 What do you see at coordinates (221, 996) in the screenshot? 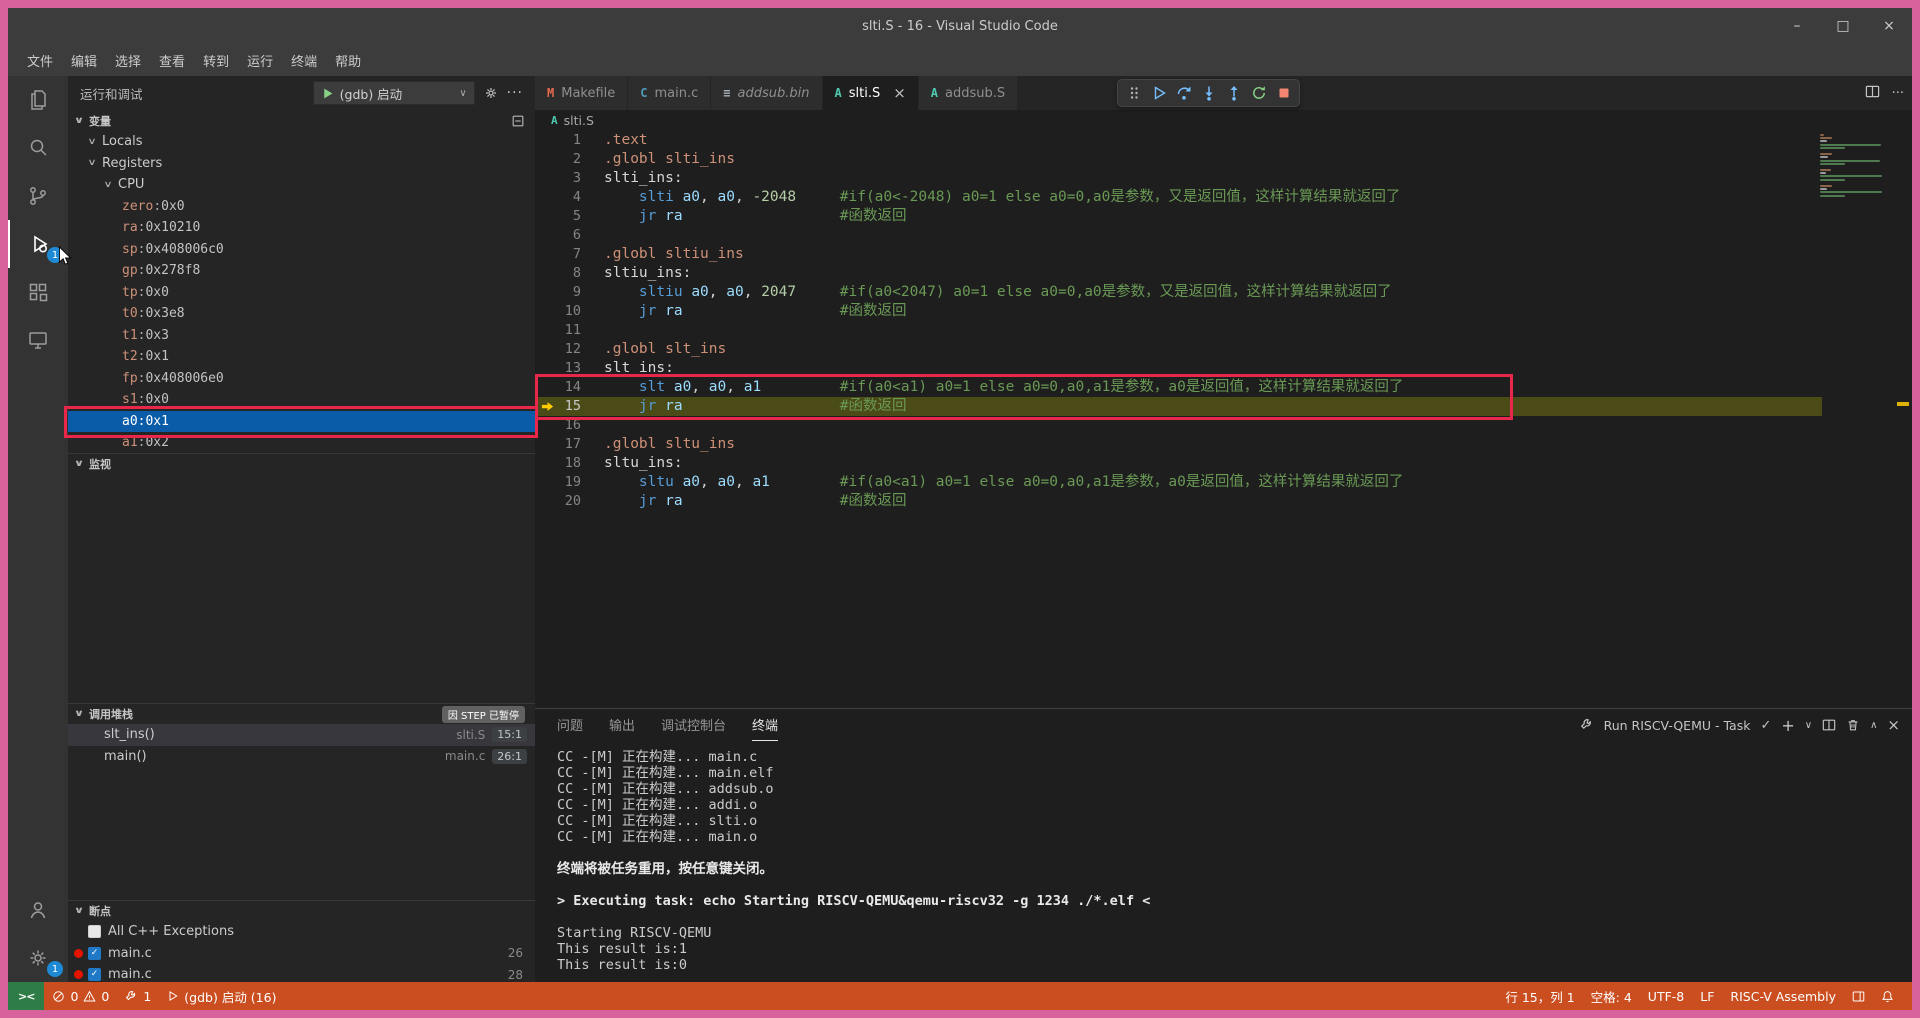
I see `debug-session-indicator: (gdb) 启动 (16)` at bounding box center [221, 996].